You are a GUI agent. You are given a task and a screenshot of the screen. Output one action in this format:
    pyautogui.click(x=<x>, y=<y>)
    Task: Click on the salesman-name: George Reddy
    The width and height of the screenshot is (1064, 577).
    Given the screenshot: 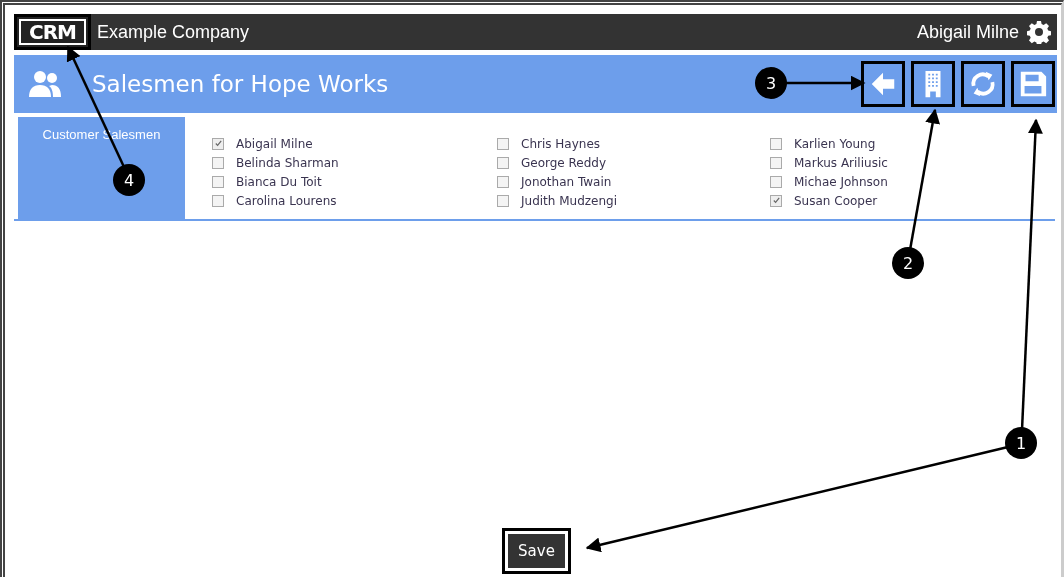 What is the action you would take?
    pyautogui.click(x=564, y=162)
    